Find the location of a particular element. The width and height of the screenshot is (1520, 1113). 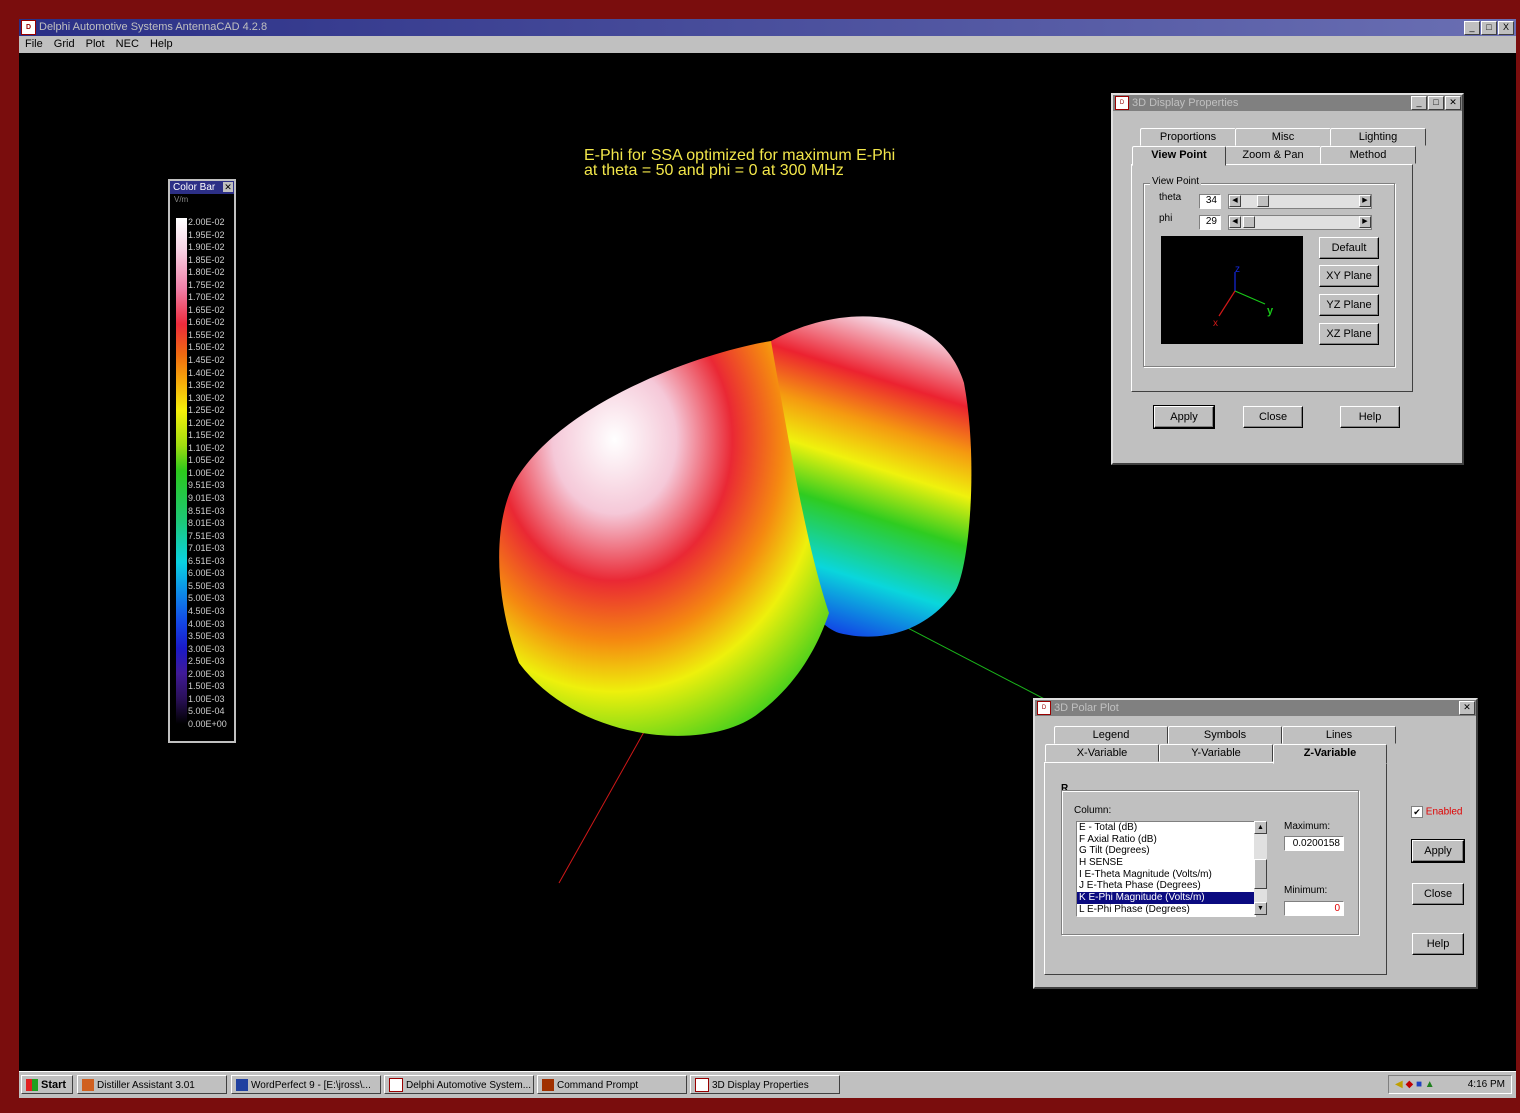

xy-plane-button: XY Plane is located at coordinates (1349, 276).